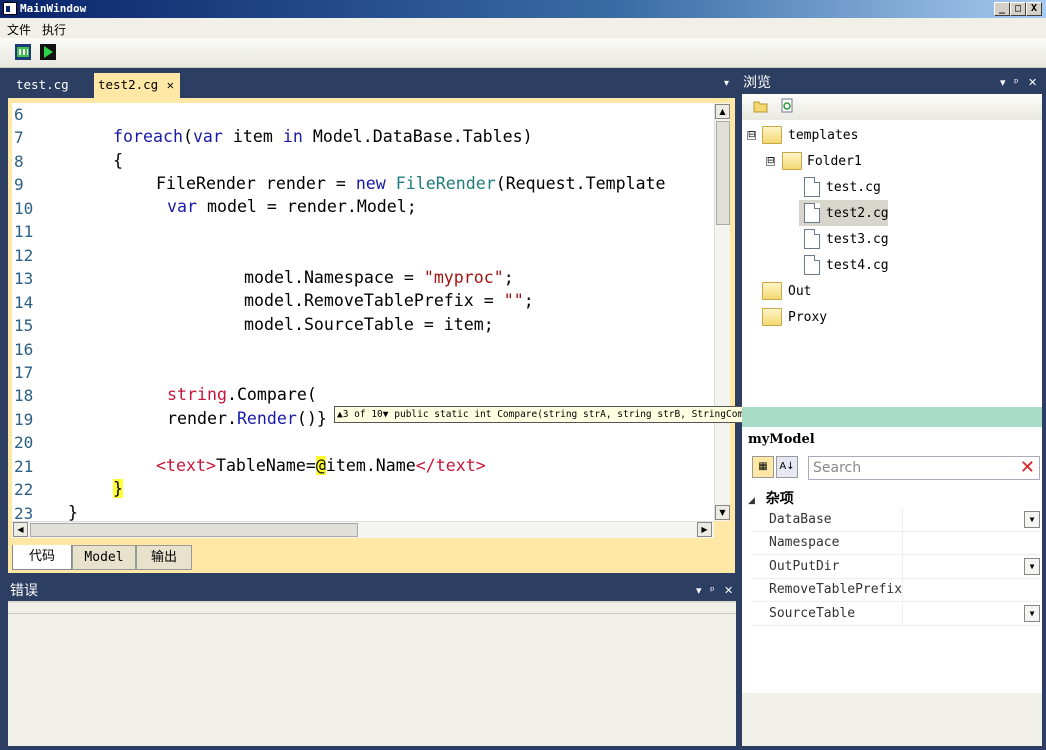  What do you see at coordinates (292, 206) in the screenshot?
I see `code-line-10: var model = render.Model;` at bounding box center [292, 206].